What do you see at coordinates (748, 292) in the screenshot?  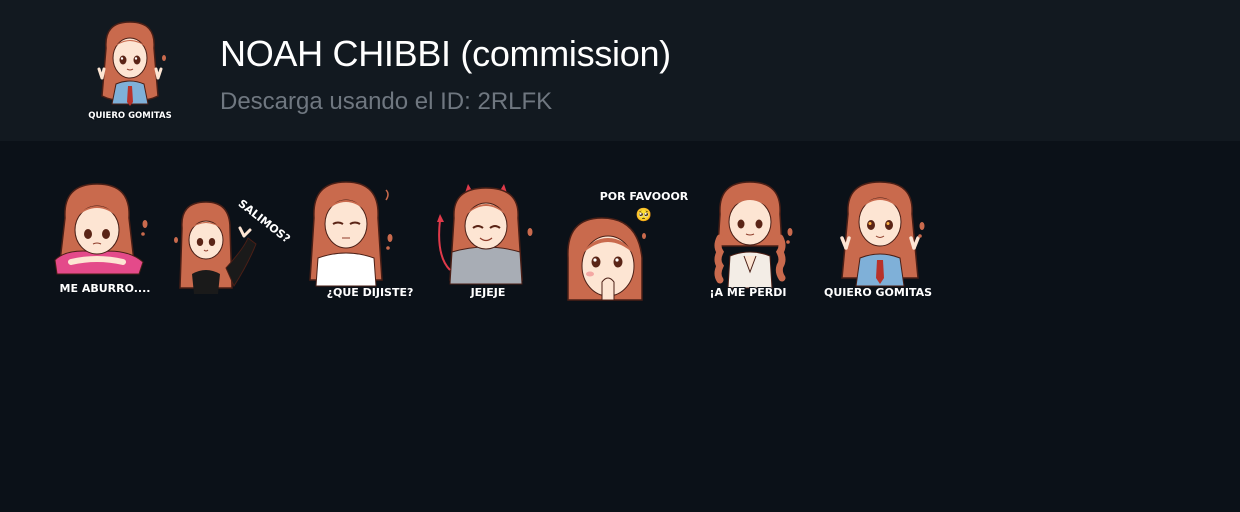 I see `sticker-caption: ¡A ME PERDI` at bounding box center [748, 292].